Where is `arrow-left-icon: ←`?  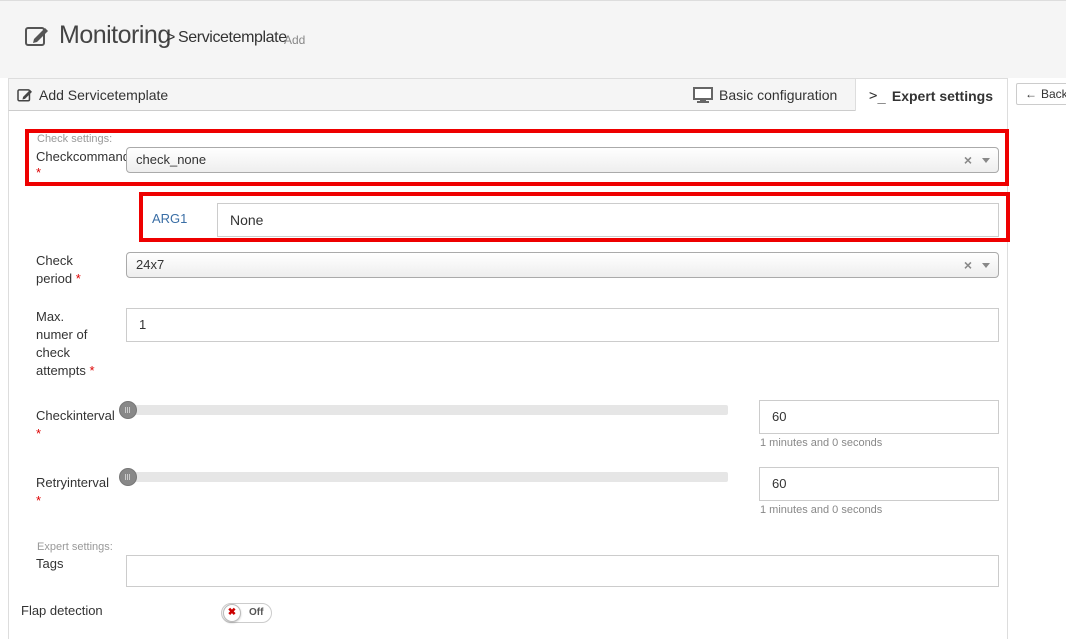 arrow-left-icon: ← is located at coordinates (1031, 94).